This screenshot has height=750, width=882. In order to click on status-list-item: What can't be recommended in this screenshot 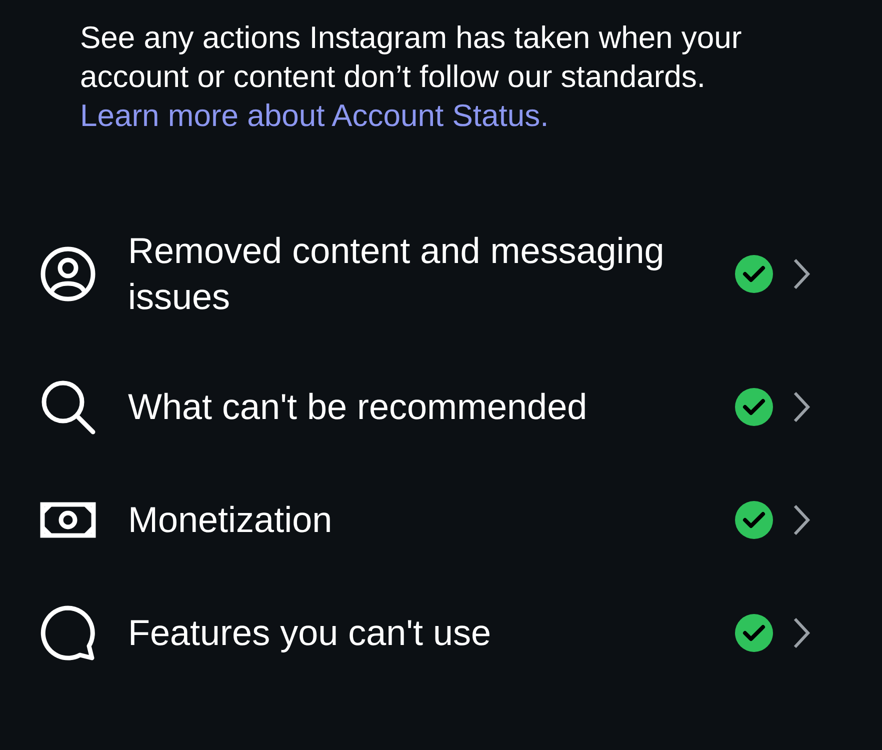, I will do `click(461, 406)`.